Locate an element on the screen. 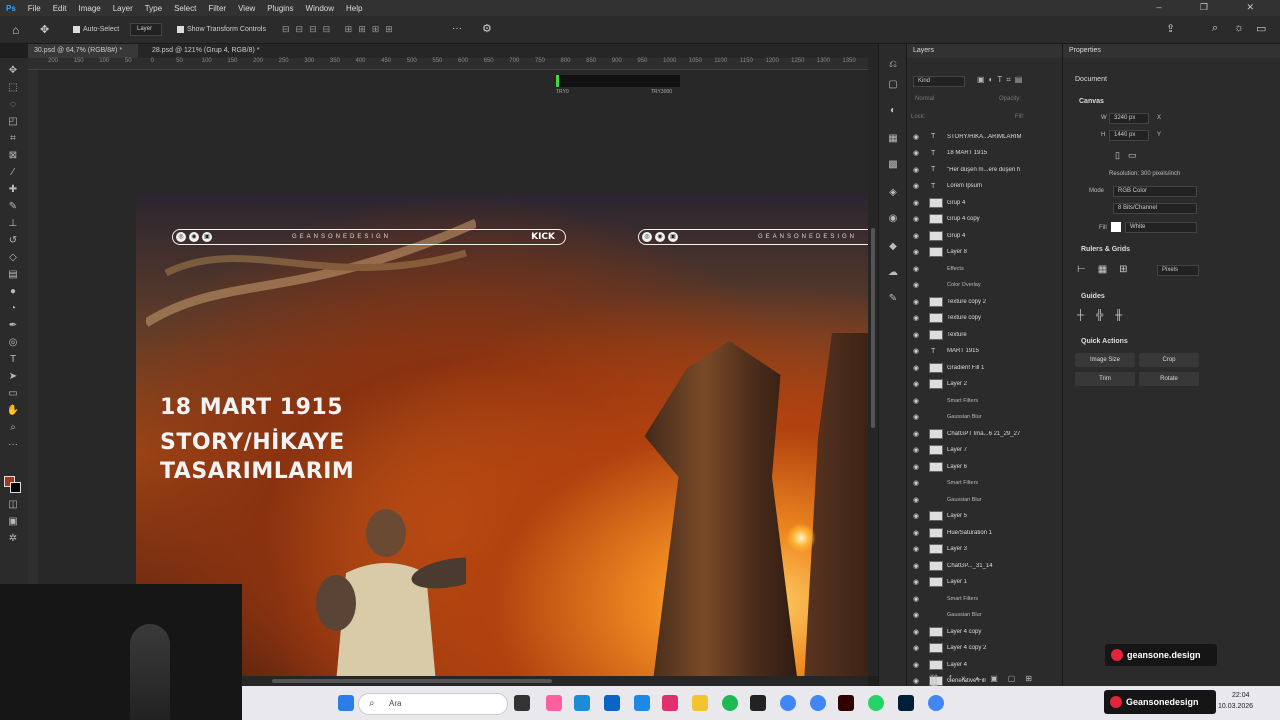 The height and width of the screenshot is (720, 1280). layer-row: ◉ Layer 4 copy is located at coordinates (981, 631).